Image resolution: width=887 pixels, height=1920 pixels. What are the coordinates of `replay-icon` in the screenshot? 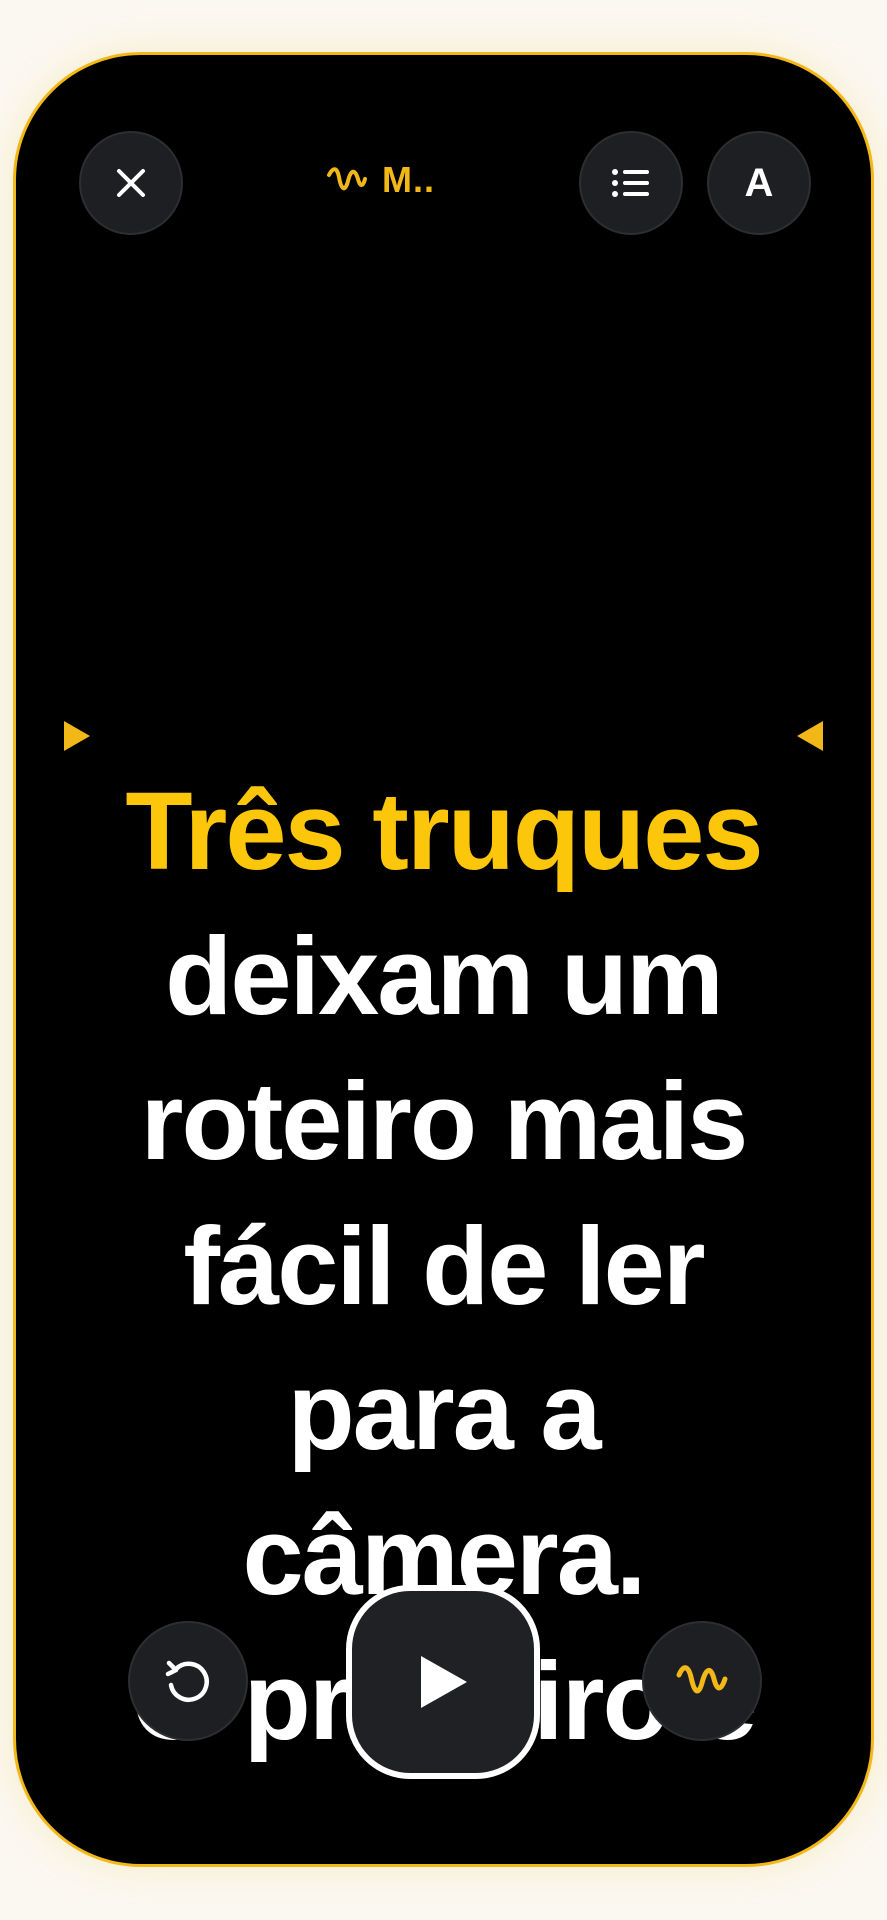 It's located at (187, 1681).